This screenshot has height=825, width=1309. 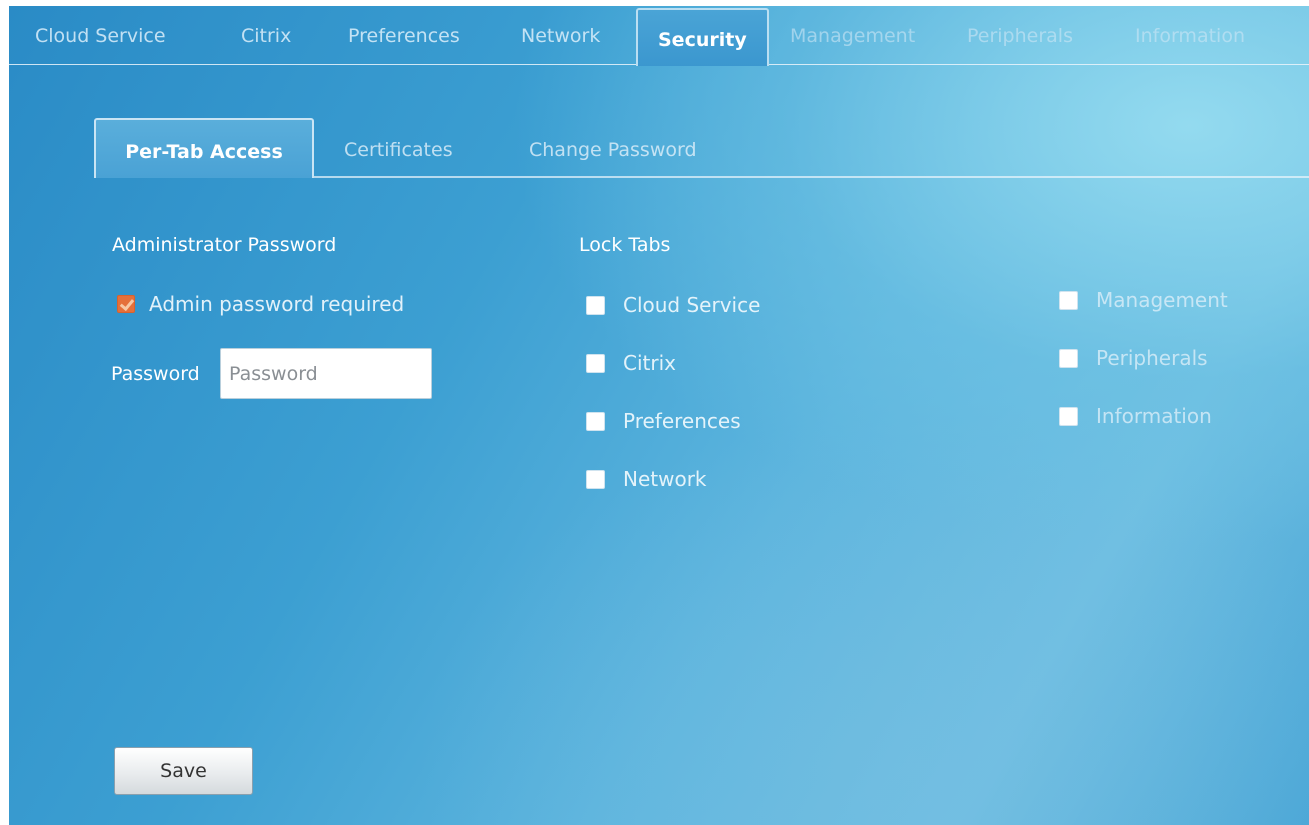 I want to click on lock-cloud-service-label: Cloud Service, so click(x=692, y=305).